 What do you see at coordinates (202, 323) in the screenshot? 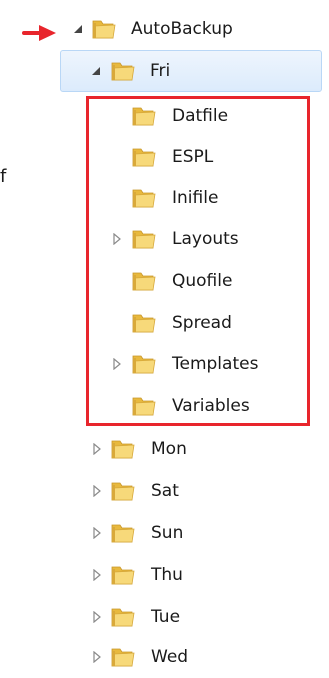
I see `tree-item-label: Spread` at bounding box center [202, 323].